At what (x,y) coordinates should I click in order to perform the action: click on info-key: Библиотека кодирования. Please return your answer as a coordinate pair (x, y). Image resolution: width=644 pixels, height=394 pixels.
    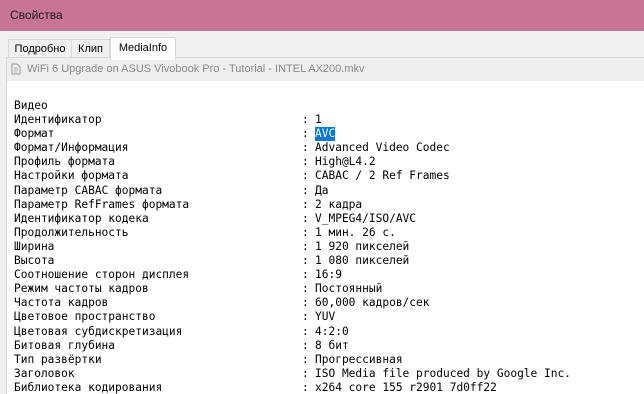
    Looking at the image, I should click on (88, 387).